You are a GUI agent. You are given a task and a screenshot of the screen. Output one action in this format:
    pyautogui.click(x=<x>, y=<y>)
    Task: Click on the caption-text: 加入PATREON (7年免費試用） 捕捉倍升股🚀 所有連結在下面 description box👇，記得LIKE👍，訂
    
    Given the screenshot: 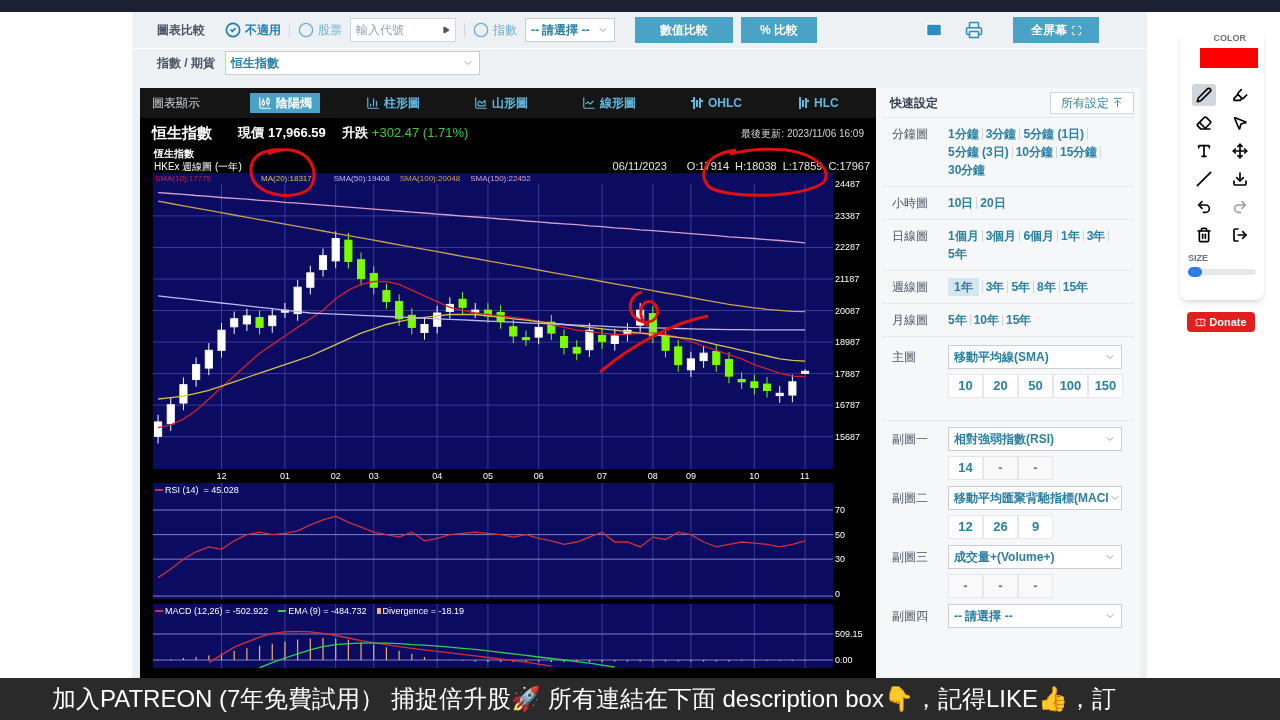 What is the action you would take?
    pyautogui.click(x=584, y=699)
    